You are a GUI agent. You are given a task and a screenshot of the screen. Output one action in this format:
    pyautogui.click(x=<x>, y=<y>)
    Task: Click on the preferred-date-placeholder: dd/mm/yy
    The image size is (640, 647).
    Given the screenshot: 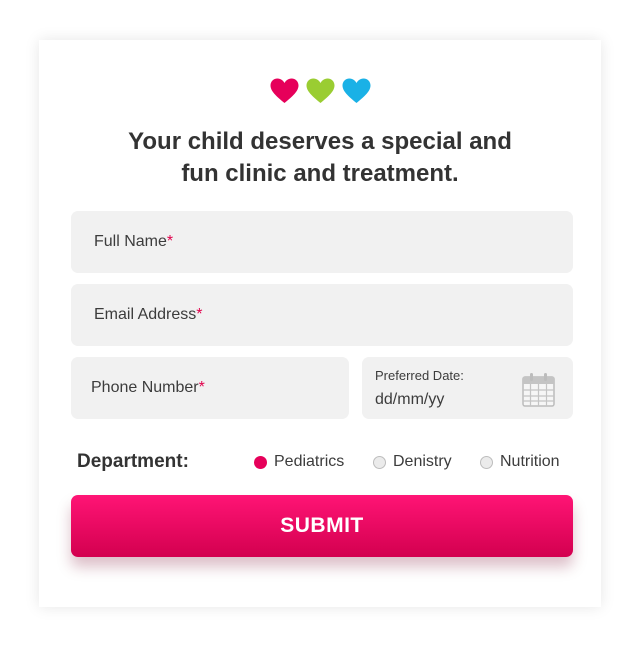 What is the action you would take?
    pyautogui.click(x=410, y=399)
    